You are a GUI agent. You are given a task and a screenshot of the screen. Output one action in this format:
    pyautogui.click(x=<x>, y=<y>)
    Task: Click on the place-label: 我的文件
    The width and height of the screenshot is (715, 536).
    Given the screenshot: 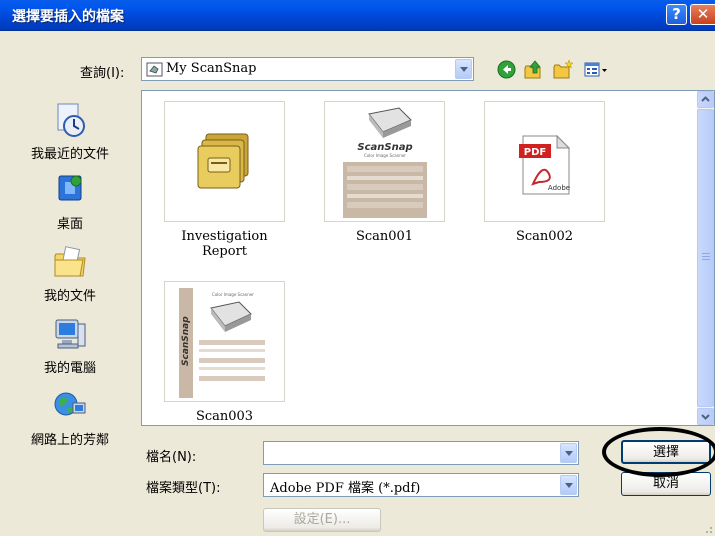 What is the action you would take?
    pyautogui.click(x=69, y=296)
    